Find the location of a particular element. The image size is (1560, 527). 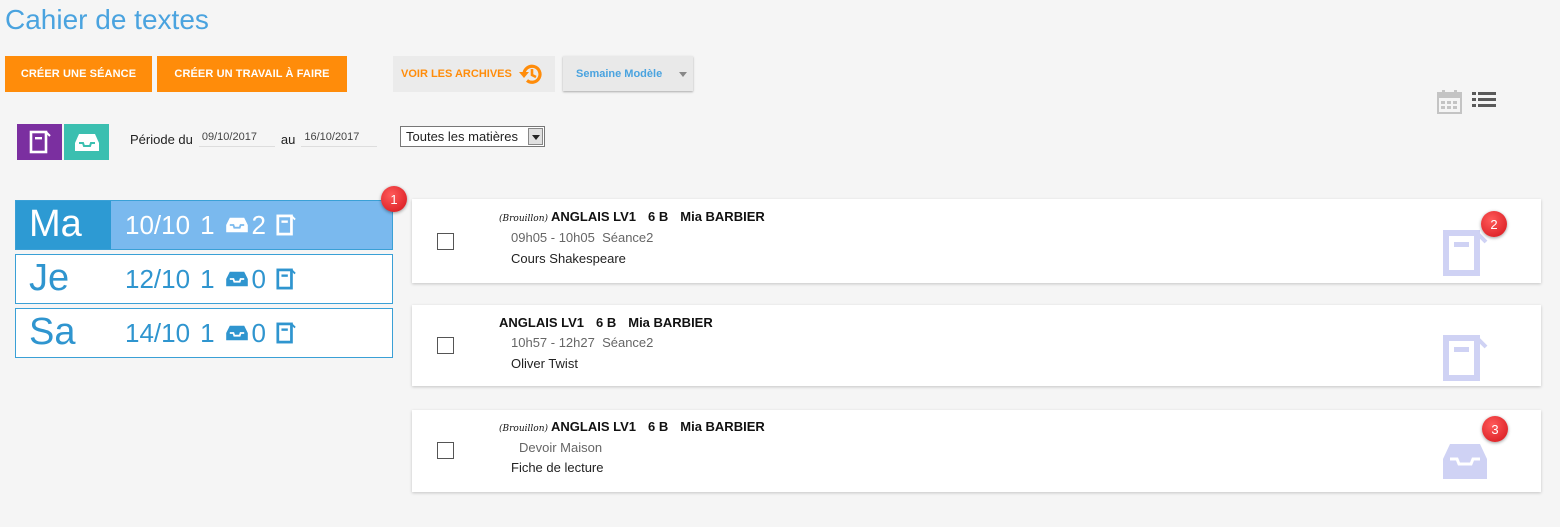

day-date: 10/10 is located at coordinates (158, 224).